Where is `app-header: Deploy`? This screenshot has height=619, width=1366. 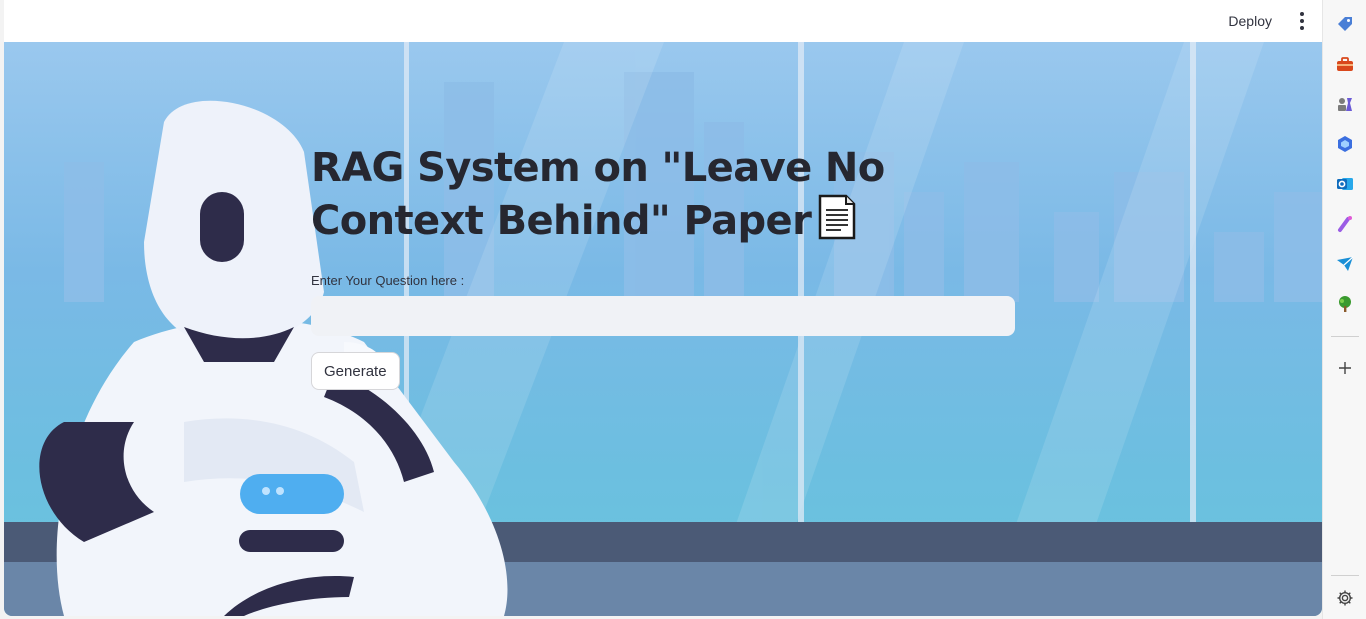 app-header: Deploy is located at coordinates (663, 21).